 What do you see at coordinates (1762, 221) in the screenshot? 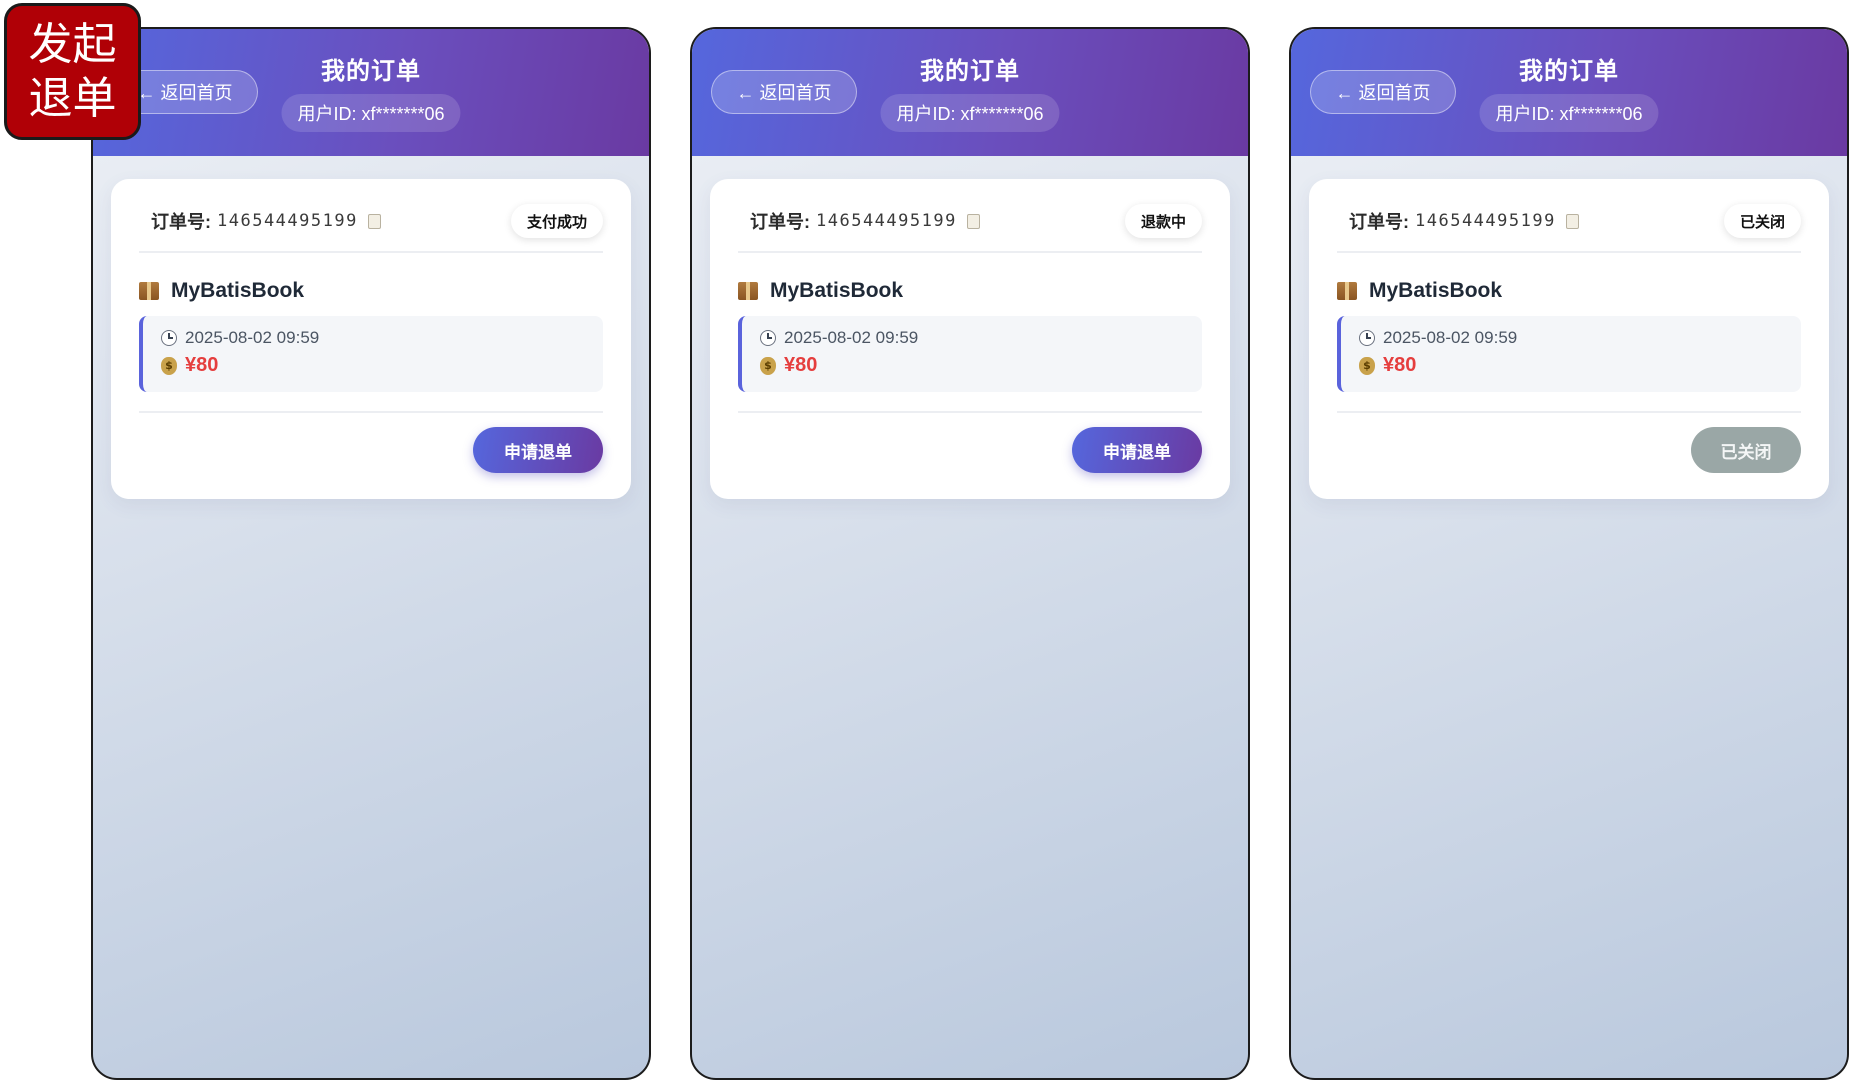
I see `status-badge: 已关闭` at bounding box center [1762, 221].